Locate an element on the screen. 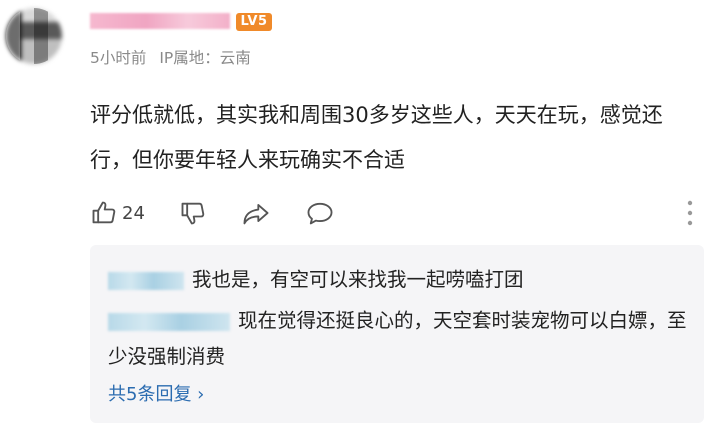  more-options-icon is located at coordinates (690, 213).